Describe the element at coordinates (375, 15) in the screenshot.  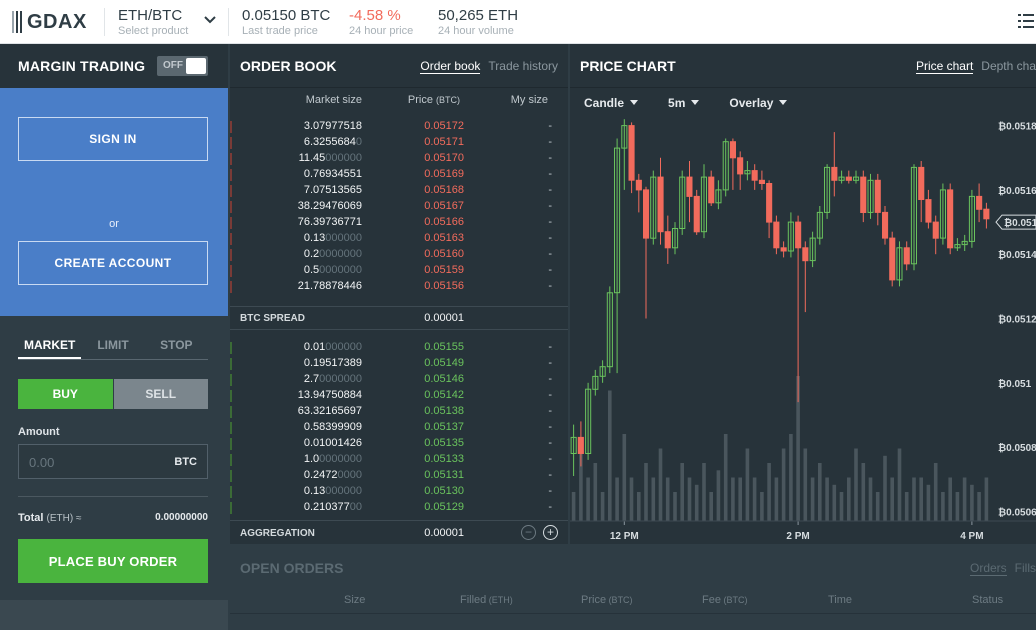
I see `price-change-value: -4.58 %` at that location.